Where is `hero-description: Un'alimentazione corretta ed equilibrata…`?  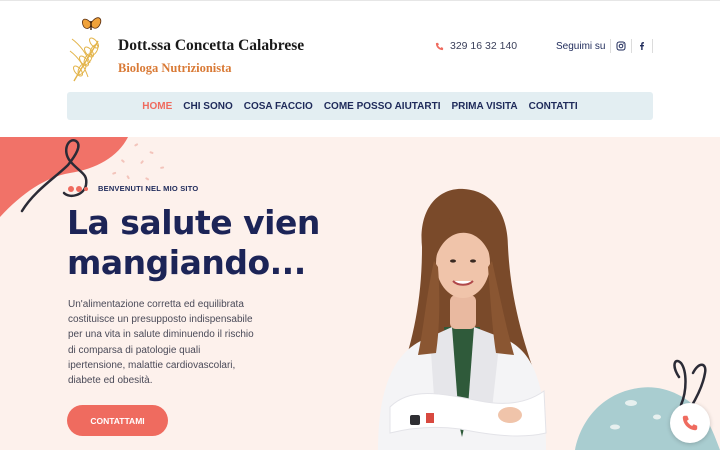
hero-description: Un'alimentazione corretta ed equilibrata… is located at coordinates (161, 343).